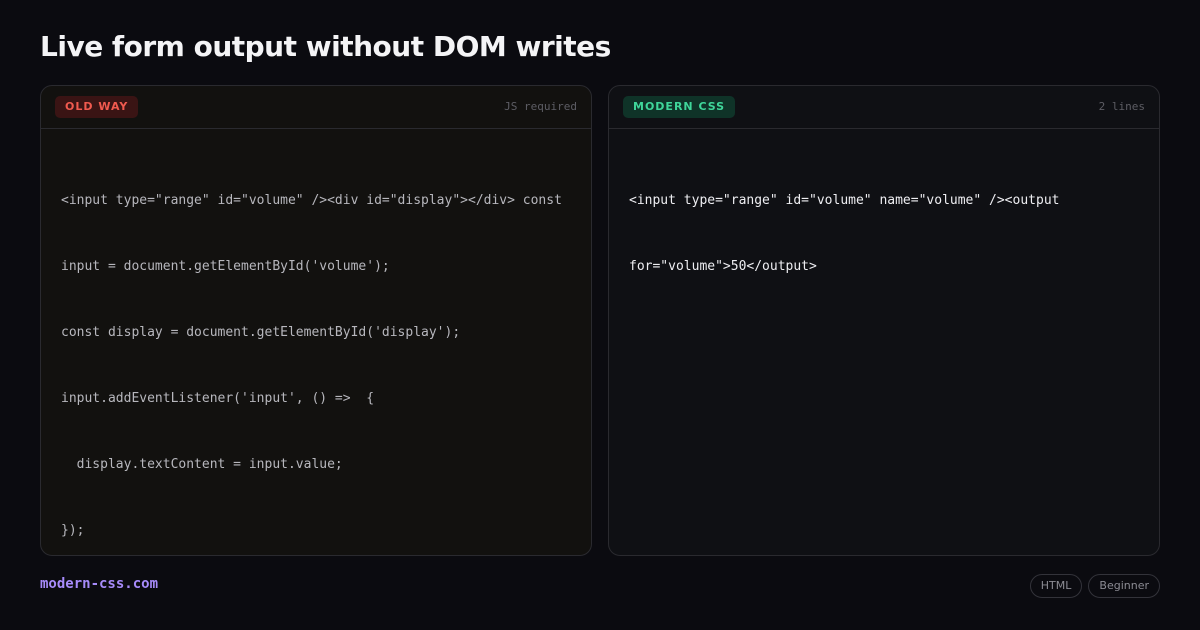 Image resolution: width=1200 pixels, height=630 pixels. I want to click on site-brand-link: modern-css.com, so click(99, 584).